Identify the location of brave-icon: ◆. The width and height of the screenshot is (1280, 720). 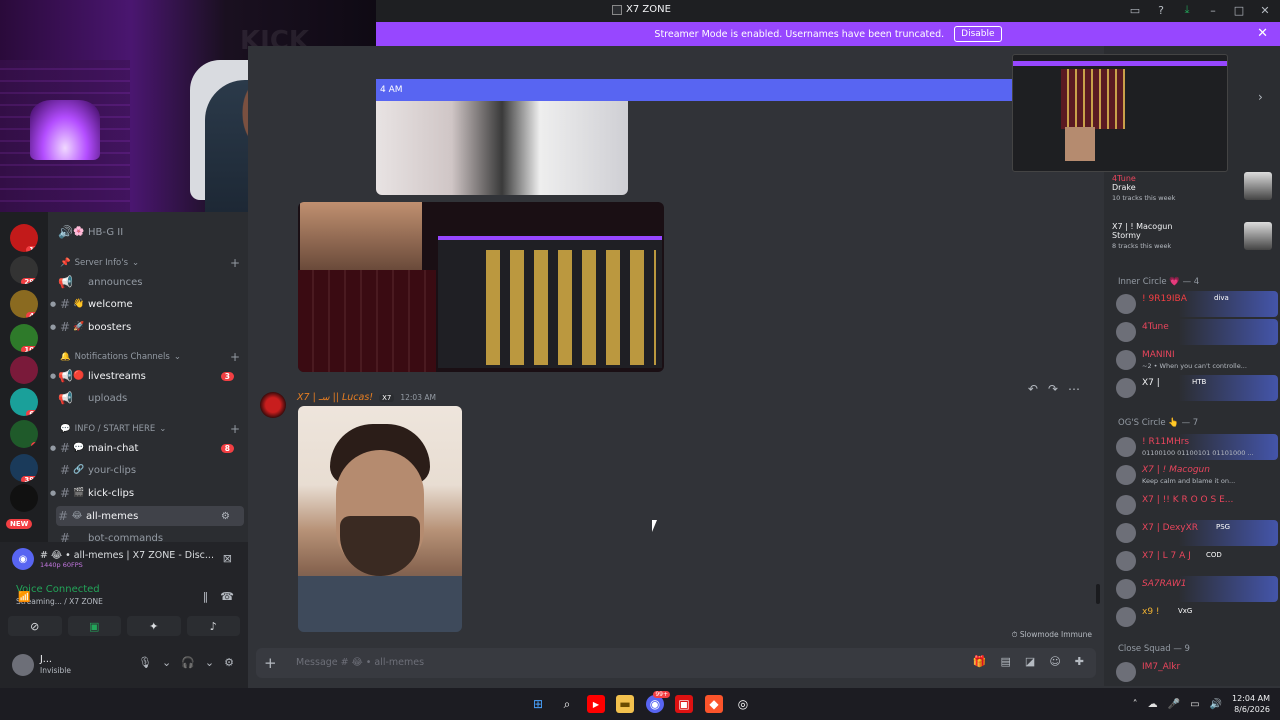
(714, 704).